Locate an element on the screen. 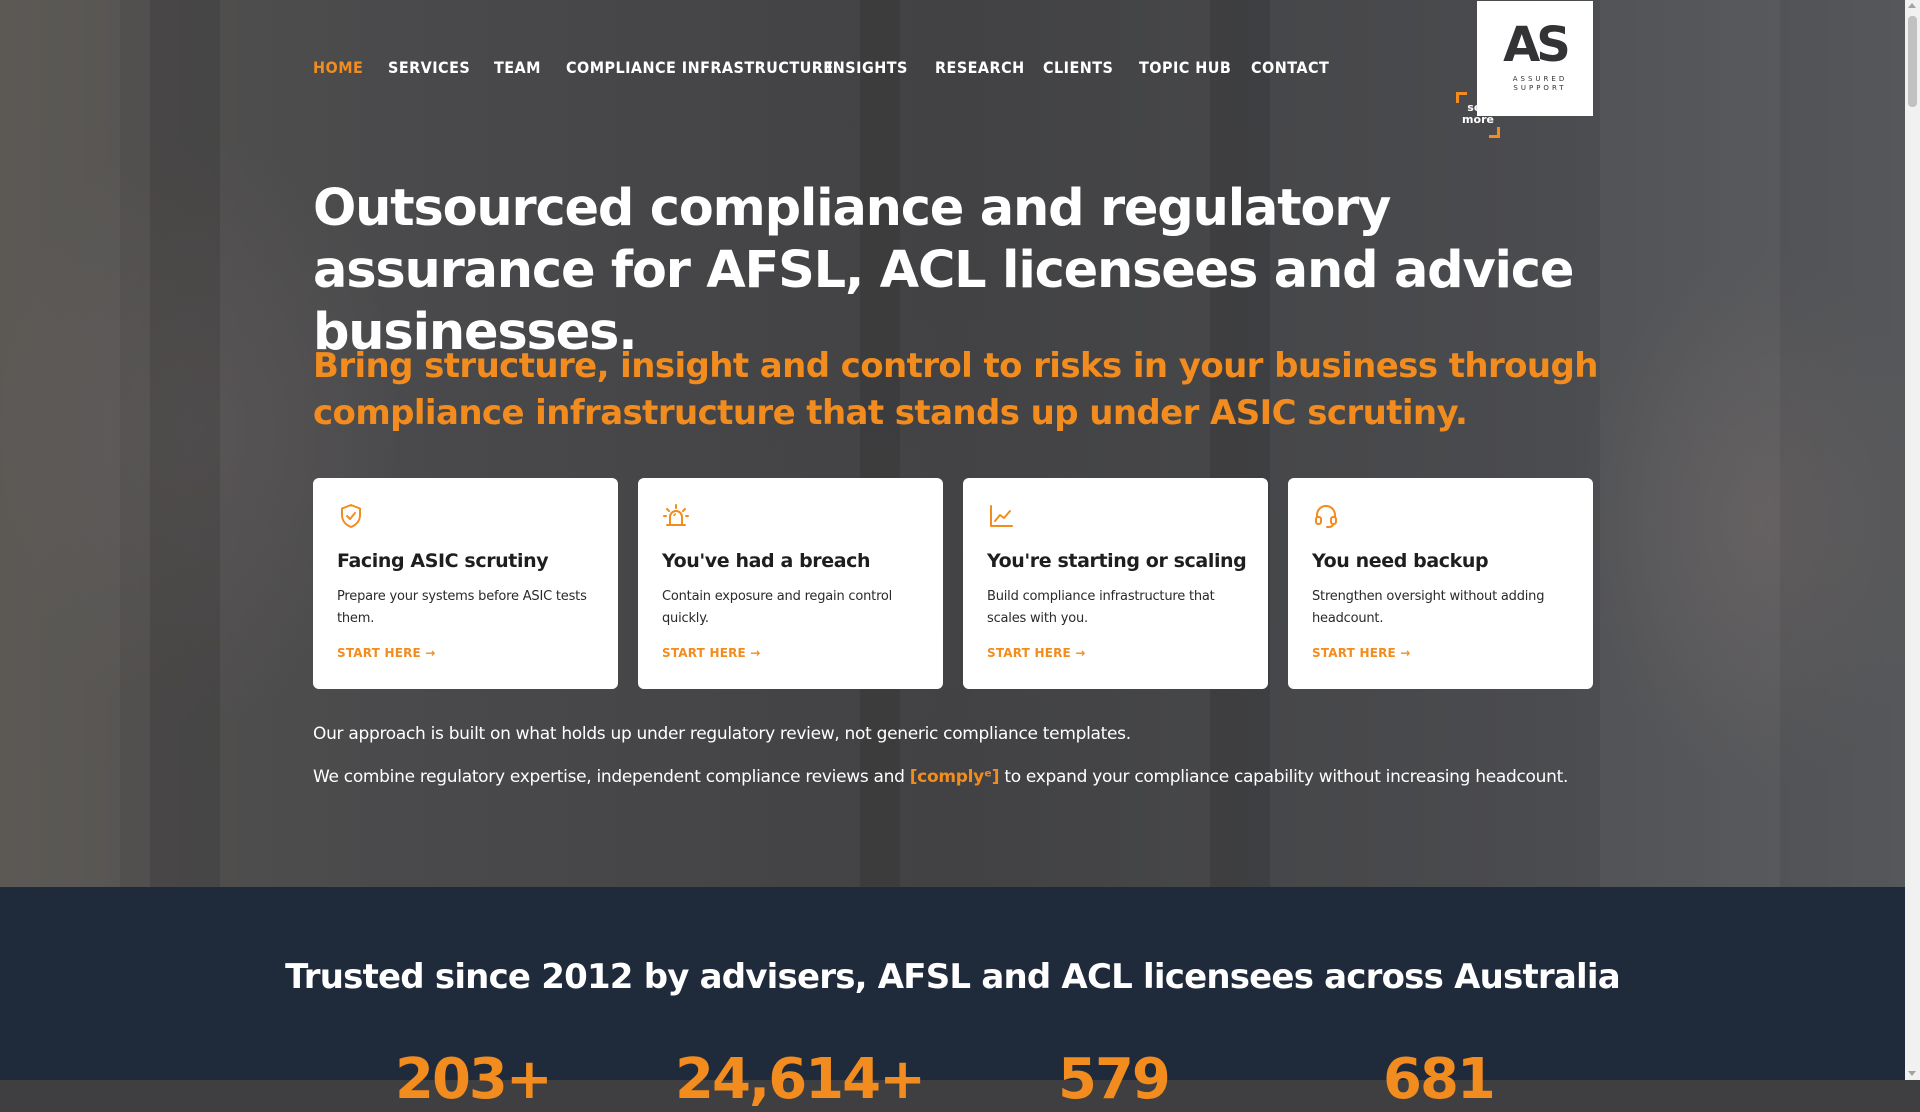  card-title: Facing ASIC scrutiny is located at coordinates (443, 561).